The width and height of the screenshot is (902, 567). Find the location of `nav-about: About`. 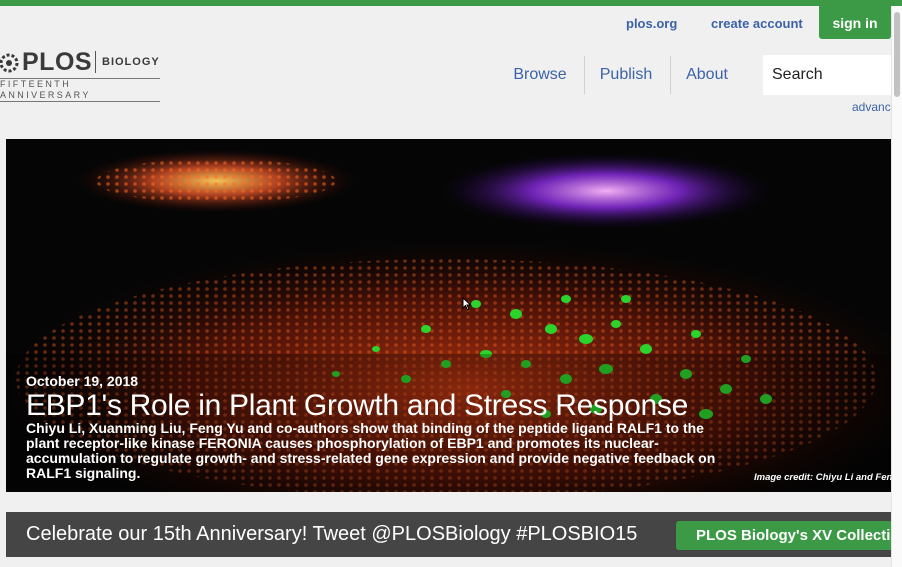

nav-about: About is located at coordinates (707, 75).